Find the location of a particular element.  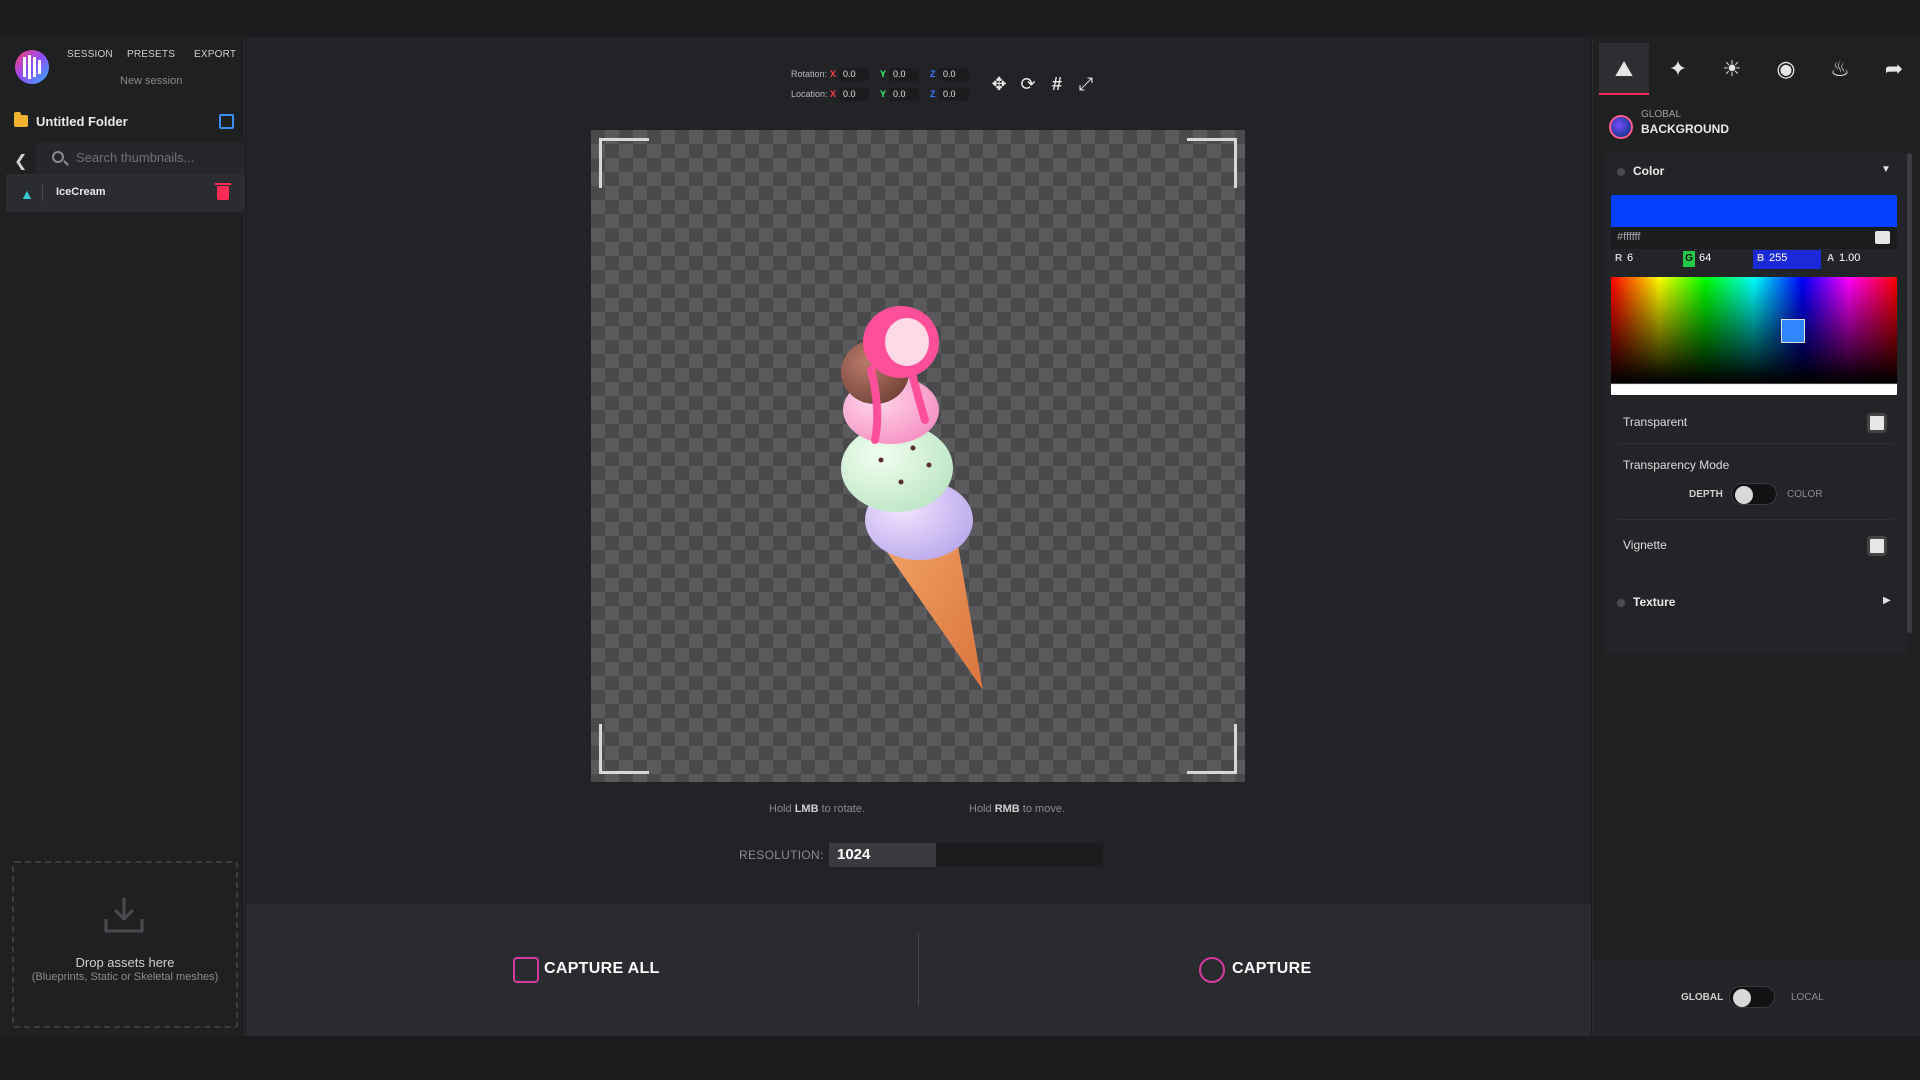

color-picker-handle is located at coordinates (1793, 331).